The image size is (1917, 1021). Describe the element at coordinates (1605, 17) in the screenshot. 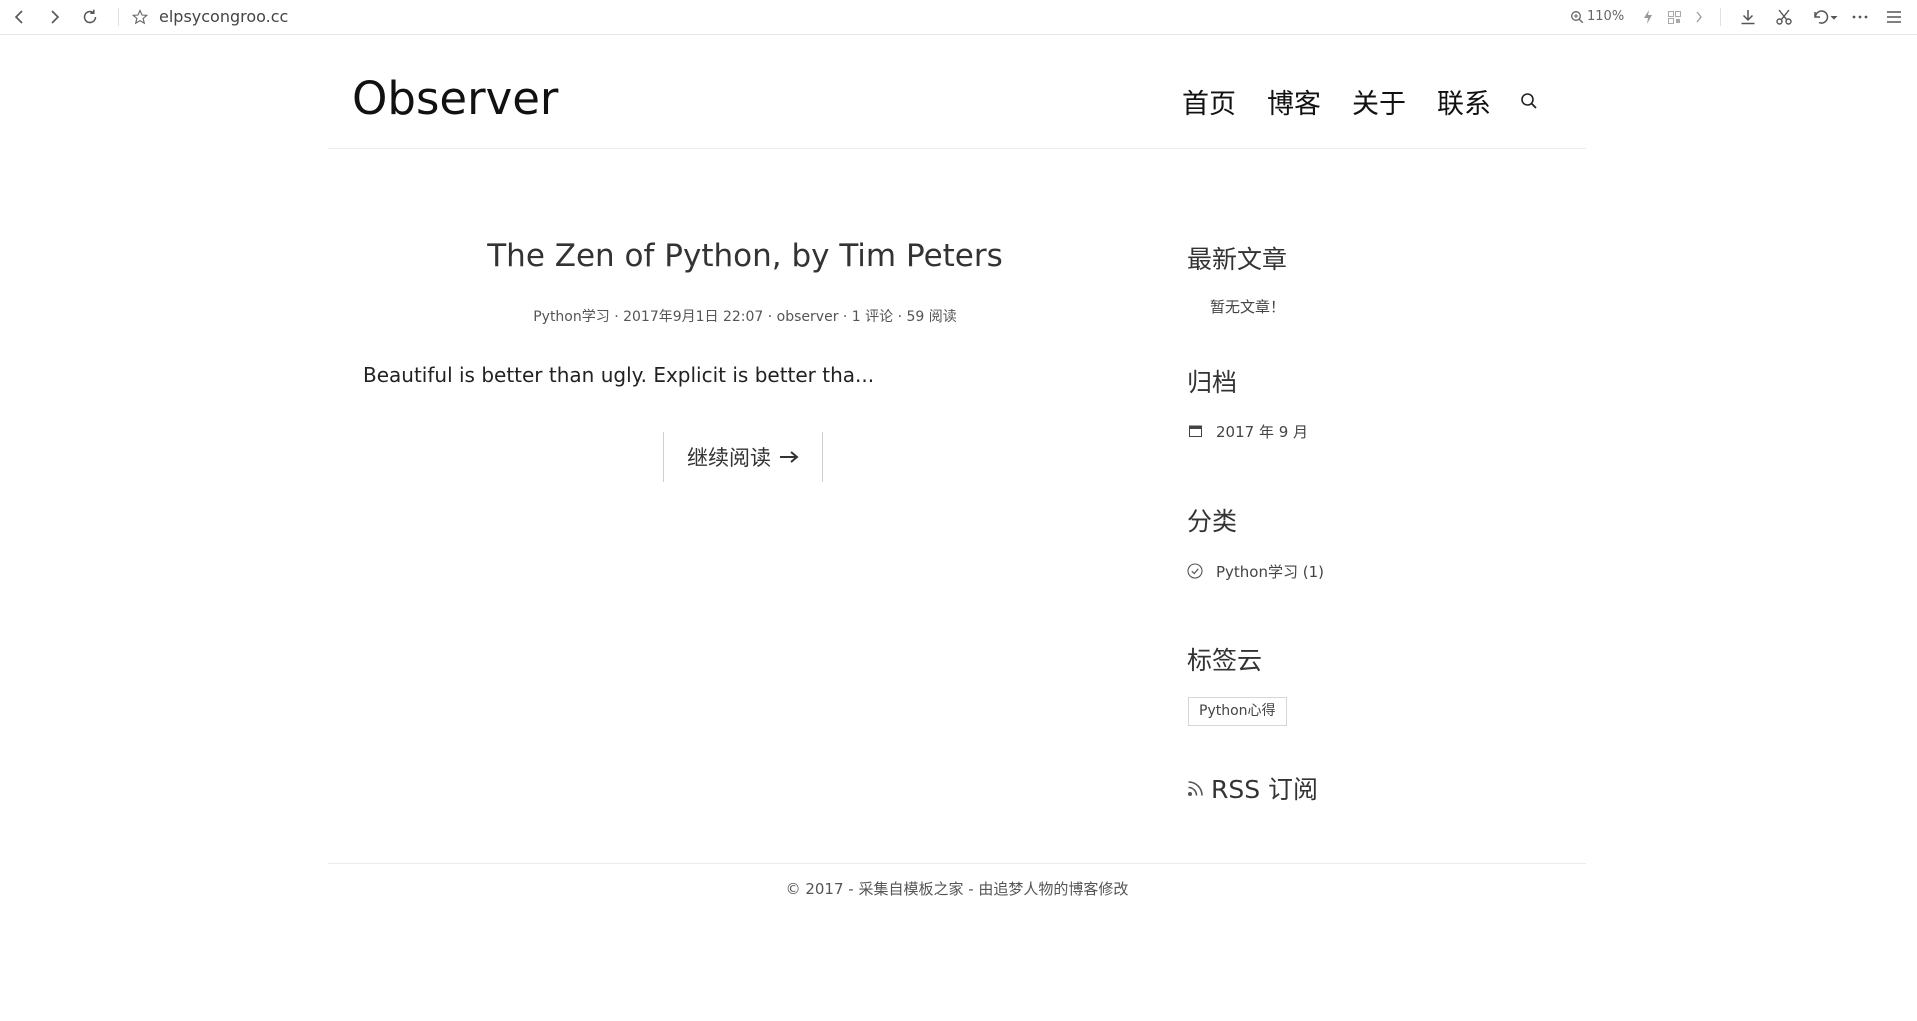

I see `zoom-level: 110%` at that location.